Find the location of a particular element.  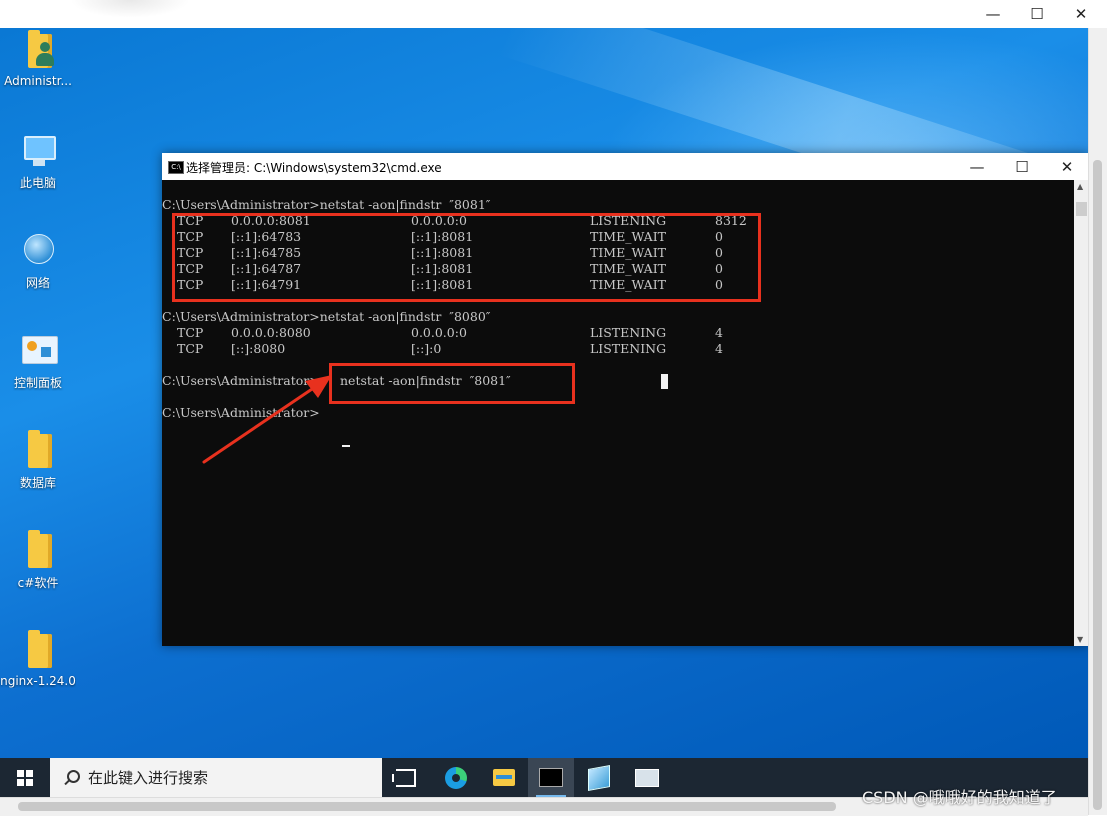

csdn-watermark: CSDN @哦哦好的我知道了 is located at coordinates (959, 797).